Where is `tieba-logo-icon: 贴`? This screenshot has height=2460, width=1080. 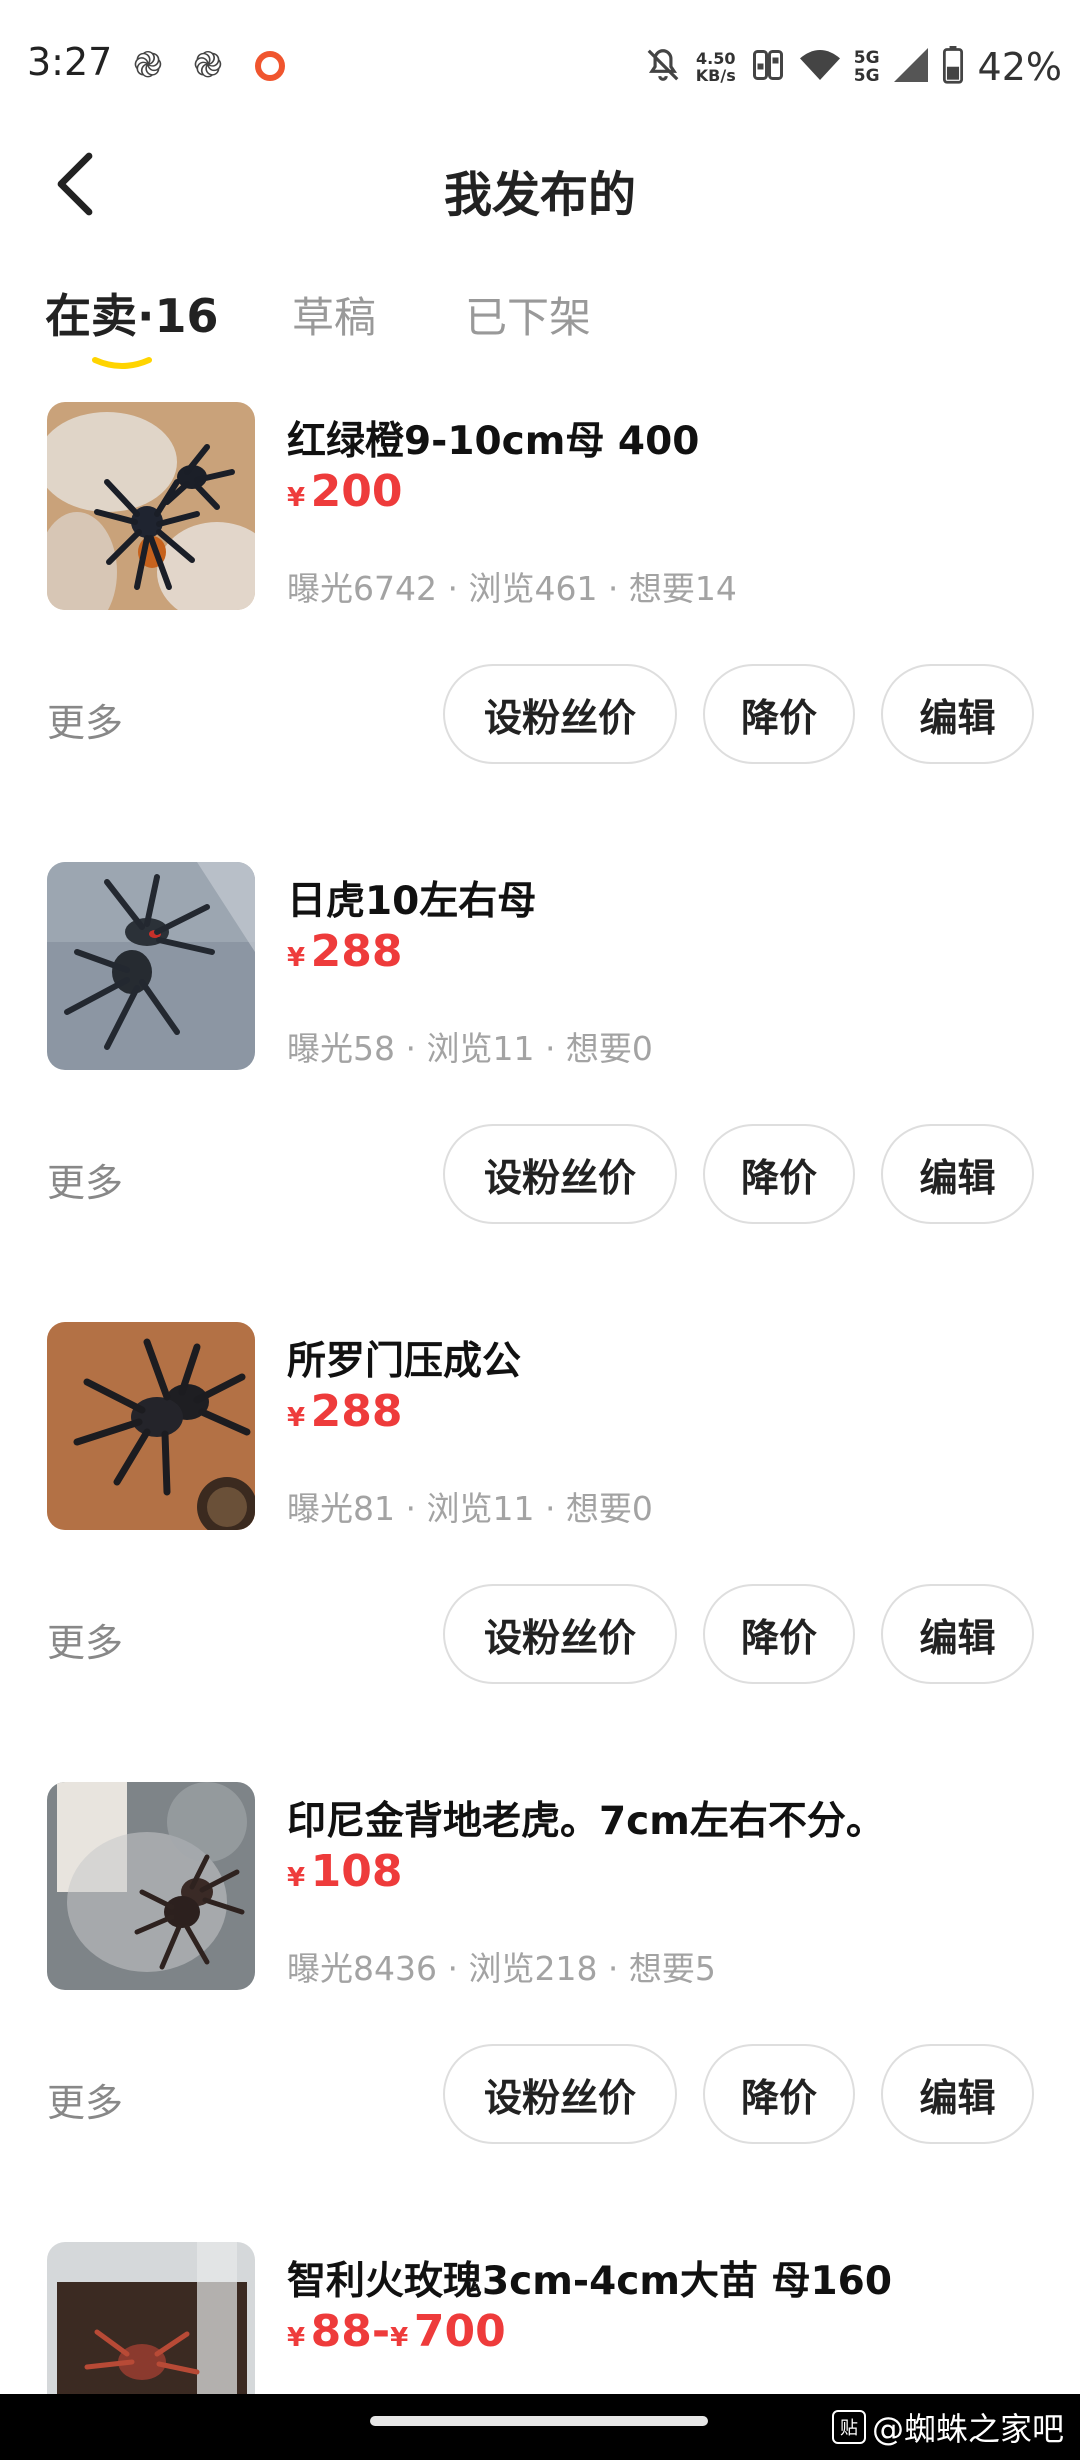
tieba-logo-icon: 贴 is located at coordinates (848, 2427).